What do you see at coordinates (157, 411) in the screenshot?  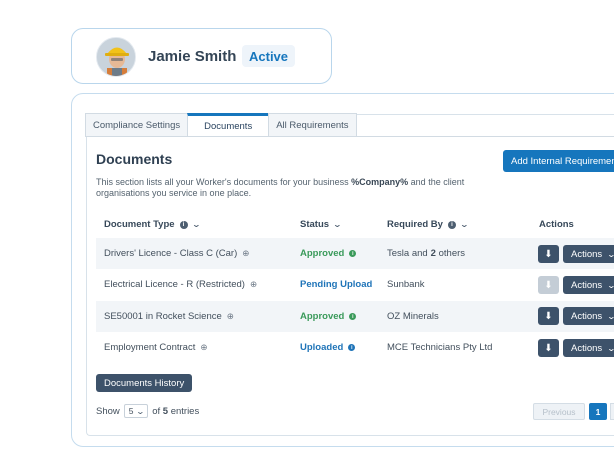 I see `entries-prefix: of` at bounding box center [157, 411].